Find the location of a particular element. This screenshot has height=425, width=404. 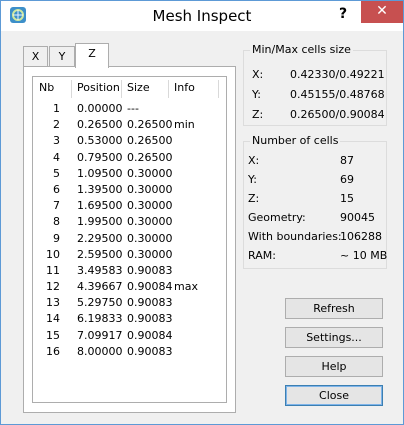

minmax-z-label: Z: is located at coordinates (258, 114).